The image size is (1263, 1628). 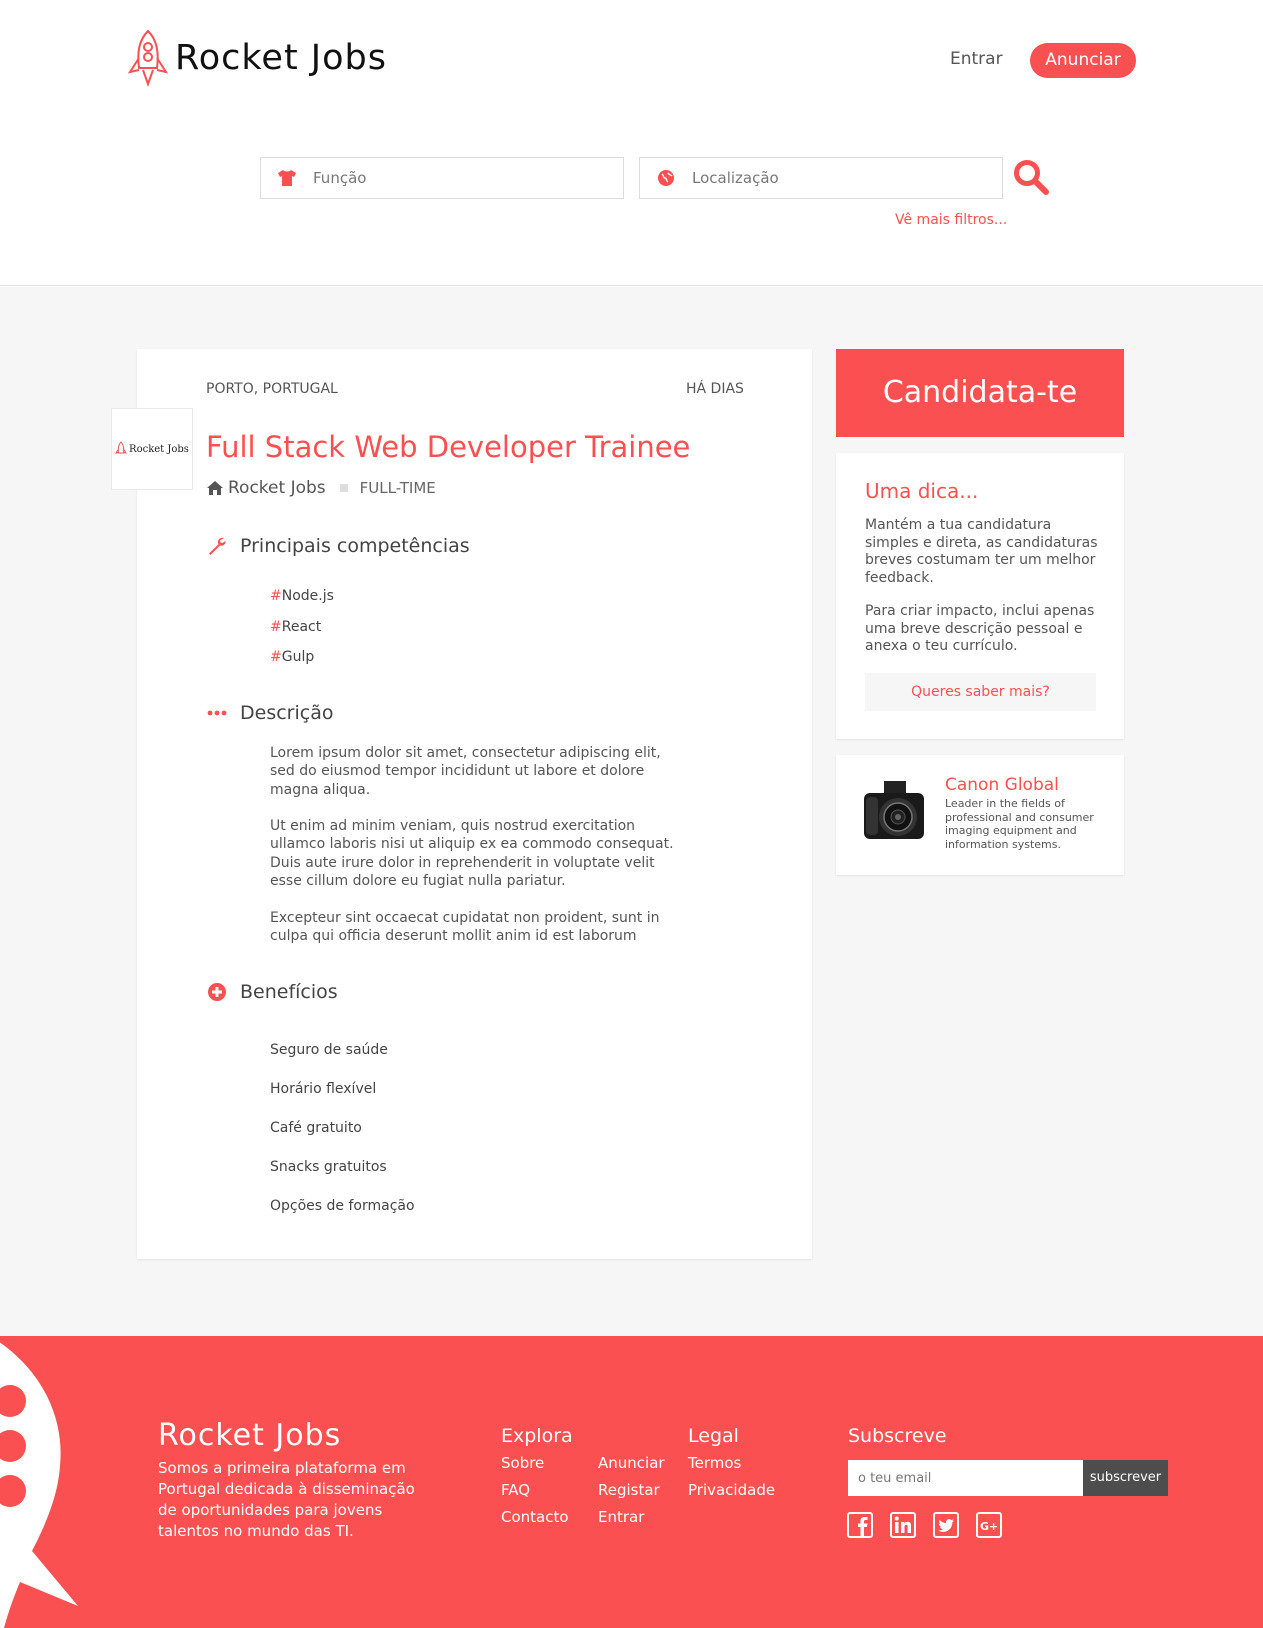 I want to click on description-title: Descrição, so click(x=287, y=713).